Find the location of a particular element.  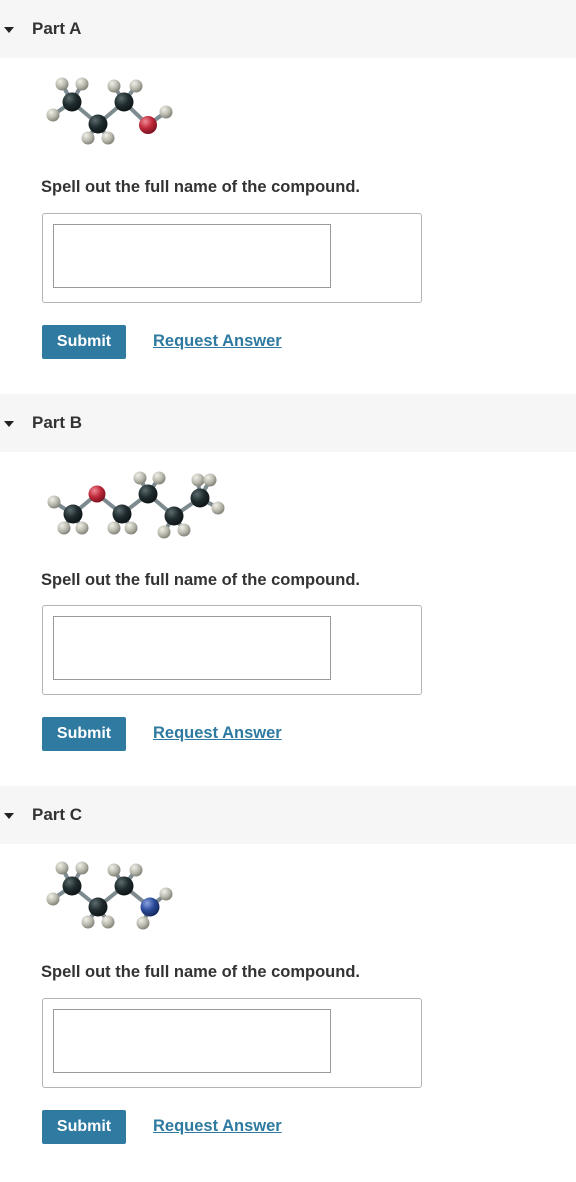

part-a-header: Part A is located at coordinates (288, 29).